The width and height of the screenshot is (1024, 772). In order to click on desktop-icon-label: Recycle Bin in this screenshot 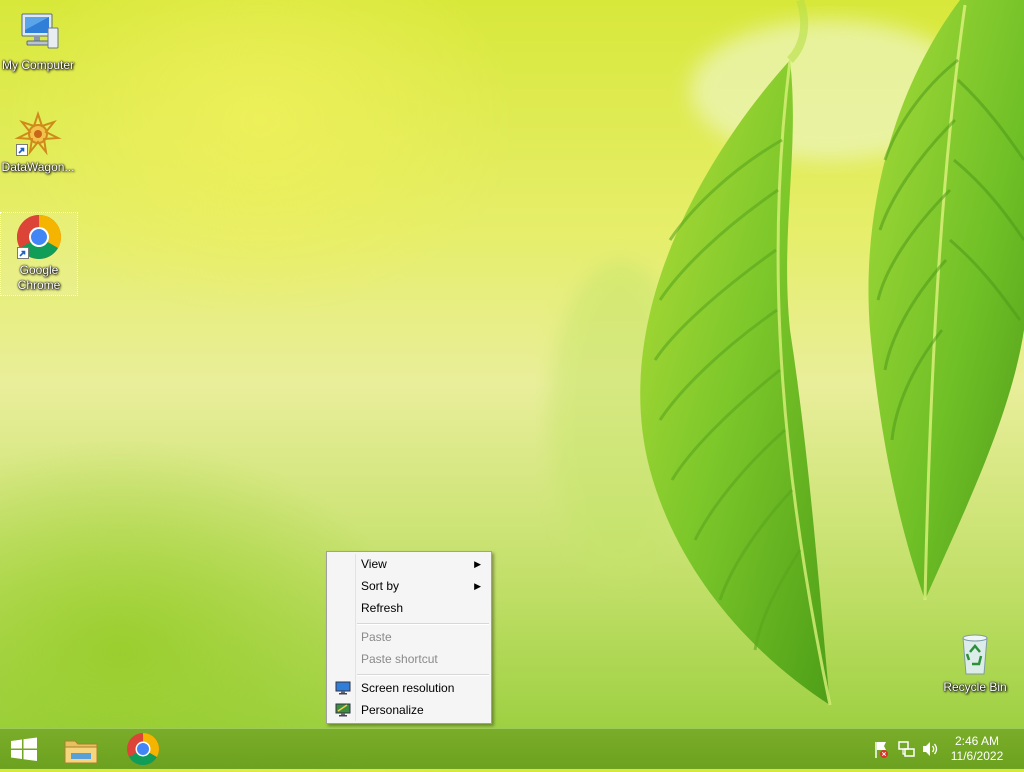, I will do `click(975, 687)`.